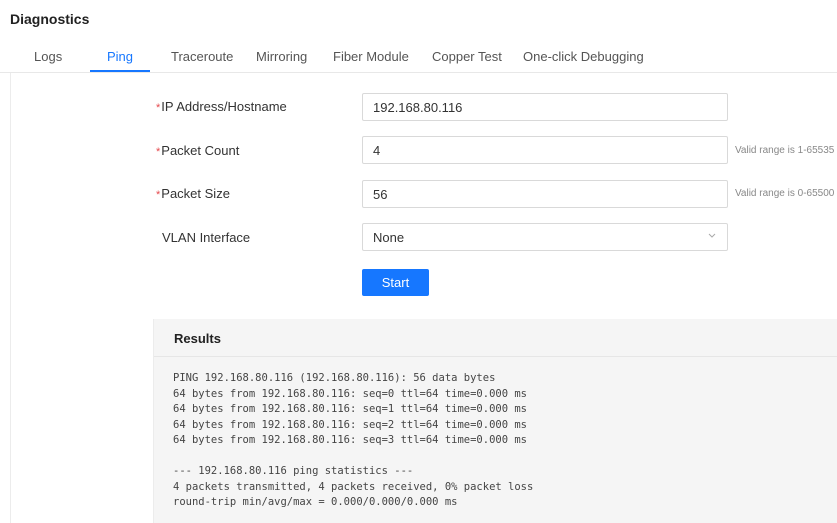 This screenshot has width=837, height=523. I want to click on start-button: Start, so click(395, 282).